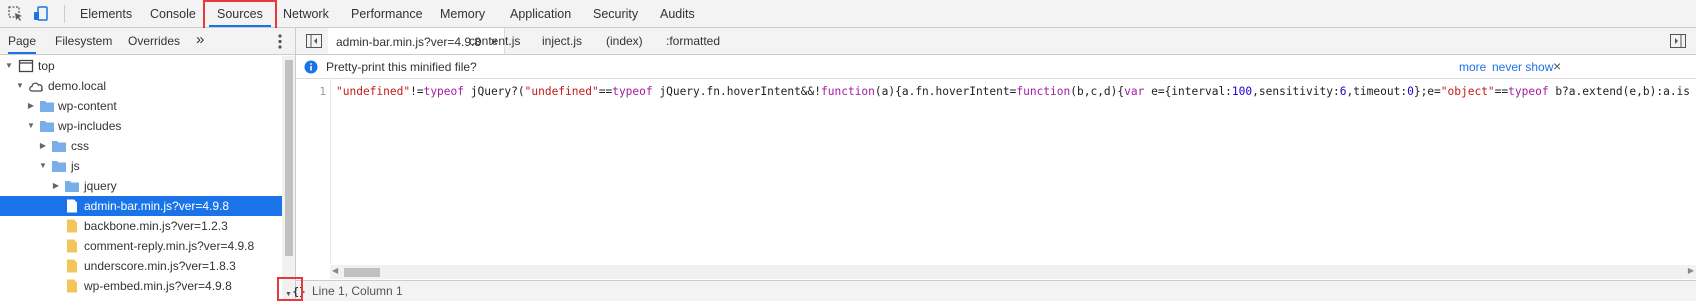 Image resolution: width=1696 pixels, height=301 pixels. Describe the element at coordinates (289, 158) in the screenshot. I see `navigator-scrollbar-thumb` at that location.